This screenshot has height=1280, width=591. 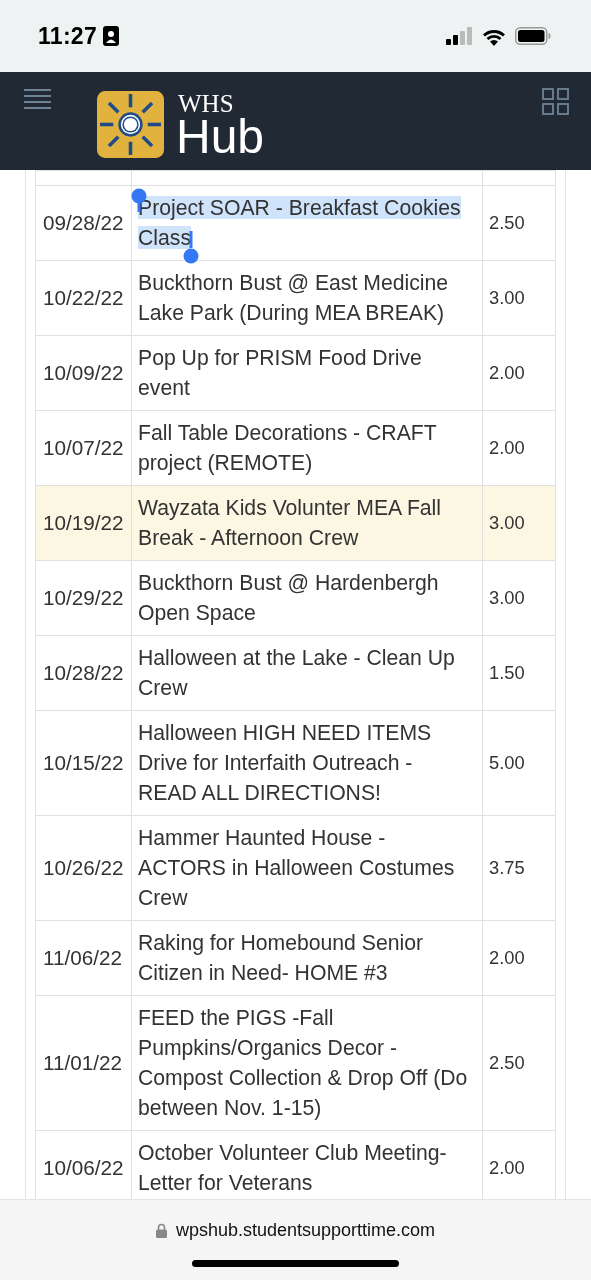 I want to click on title-cell: Wayzata Kids Volunter MEA Fall Break - Afternoon Crew, so click(x=307, y=523).